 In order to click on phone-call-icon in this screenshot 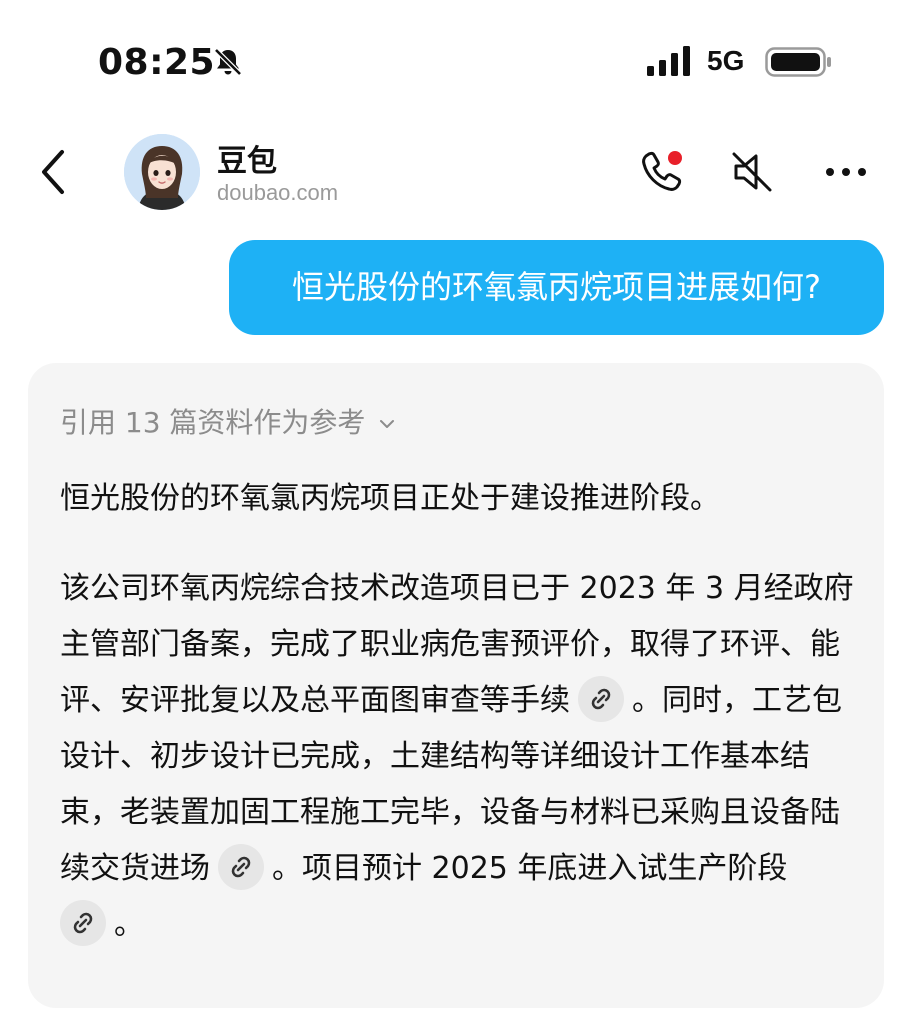, I will do `click(663, 172)`.